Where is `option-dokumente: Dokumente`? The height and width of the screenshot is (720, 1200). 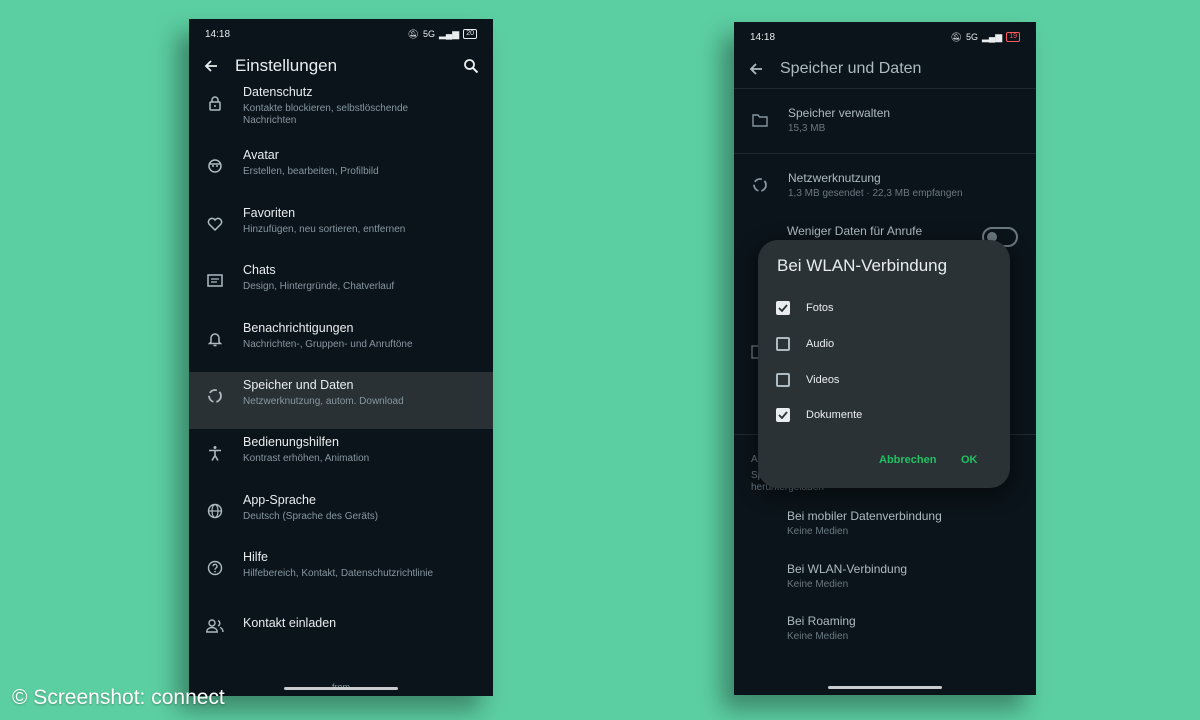 option-dokumente: Dokumente is located at coordinates (819, 415).